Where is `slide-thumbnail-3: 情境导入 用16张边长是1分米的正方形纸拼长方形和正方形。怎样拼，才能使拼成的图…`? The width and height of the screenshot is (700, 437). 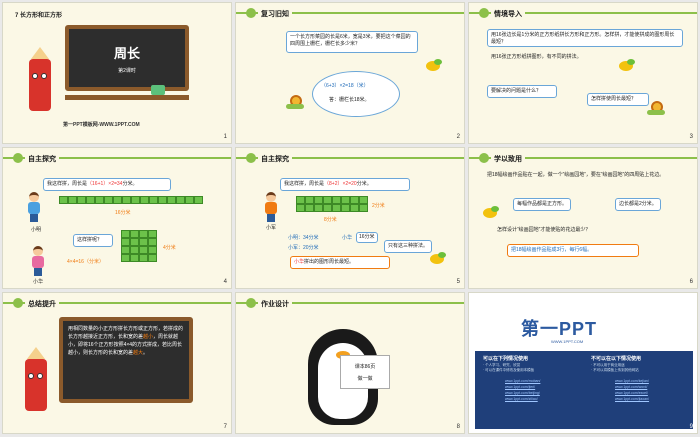 slide-thumbnail-3: 情境导入 用16张边长是1分米的正方形纸拼长方形和正方形。怎样拼，才能使拼成的图… is located at coordinates (583, 73).